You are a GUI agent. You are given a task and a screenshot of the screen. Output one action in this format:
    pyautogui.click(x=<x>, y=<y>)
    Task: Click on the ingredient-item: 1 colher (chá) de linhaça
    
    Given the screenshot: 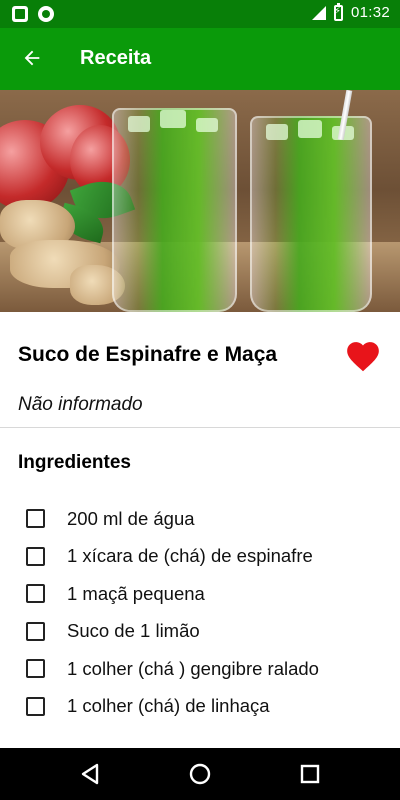 What is the action you would take?
    pyautogui.click(x=200, y=707)
    